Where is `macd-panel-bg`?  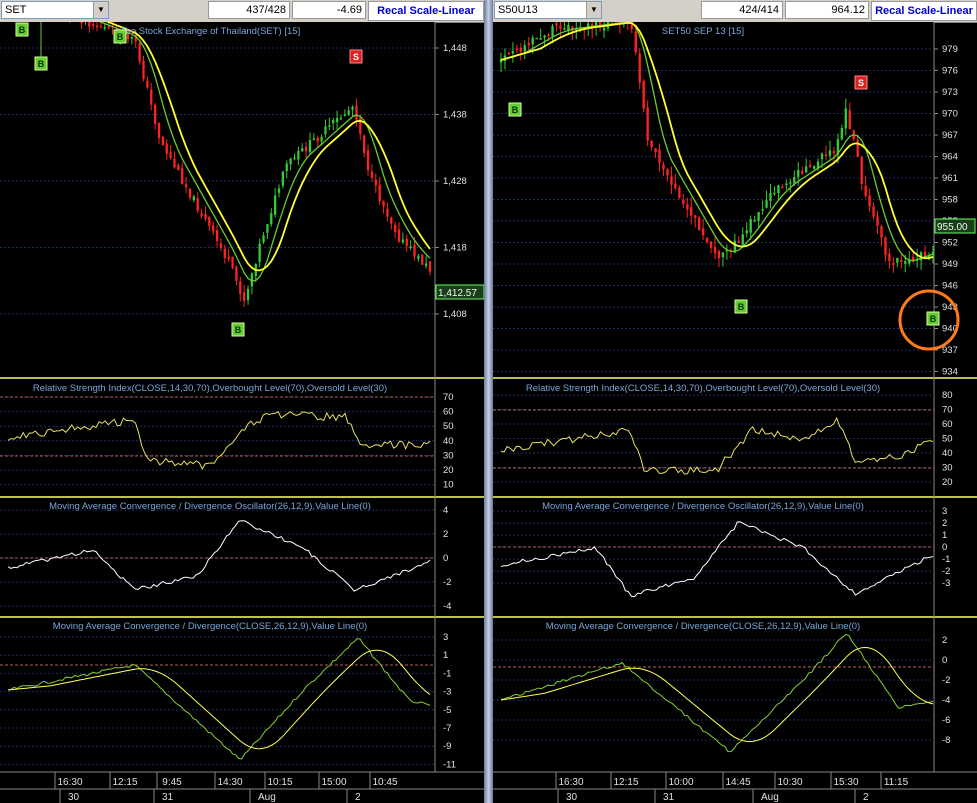
macd-panel-bg is located at coordinates (217, 694).